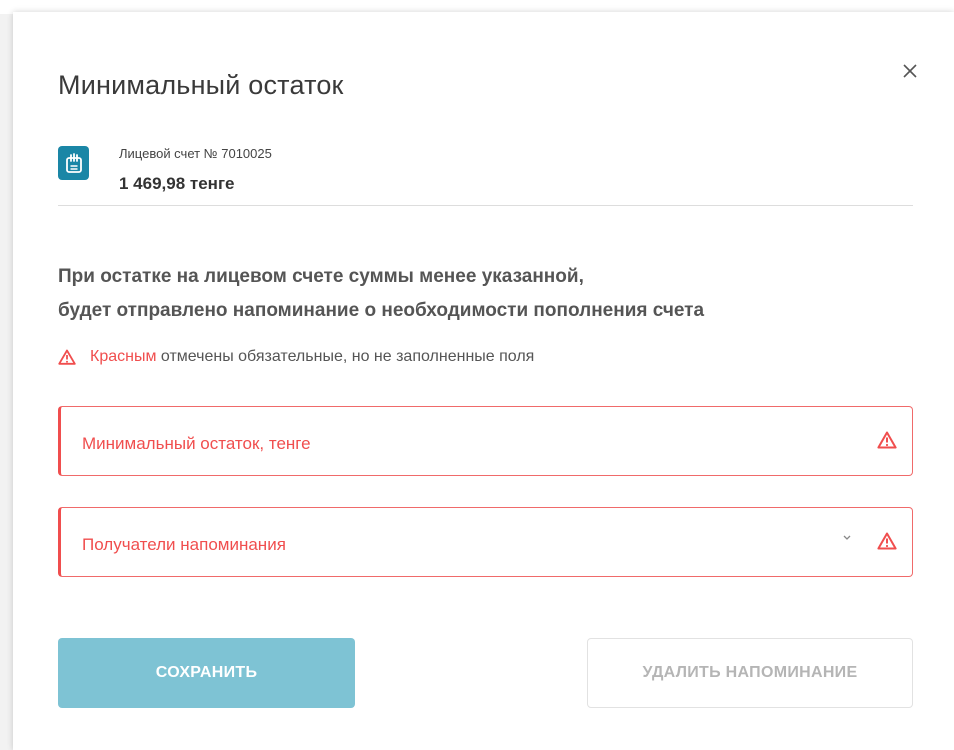  Describe the element at coordinates (123, 356) in the screenshot. I see `notice-highlight: Красным` at that location.